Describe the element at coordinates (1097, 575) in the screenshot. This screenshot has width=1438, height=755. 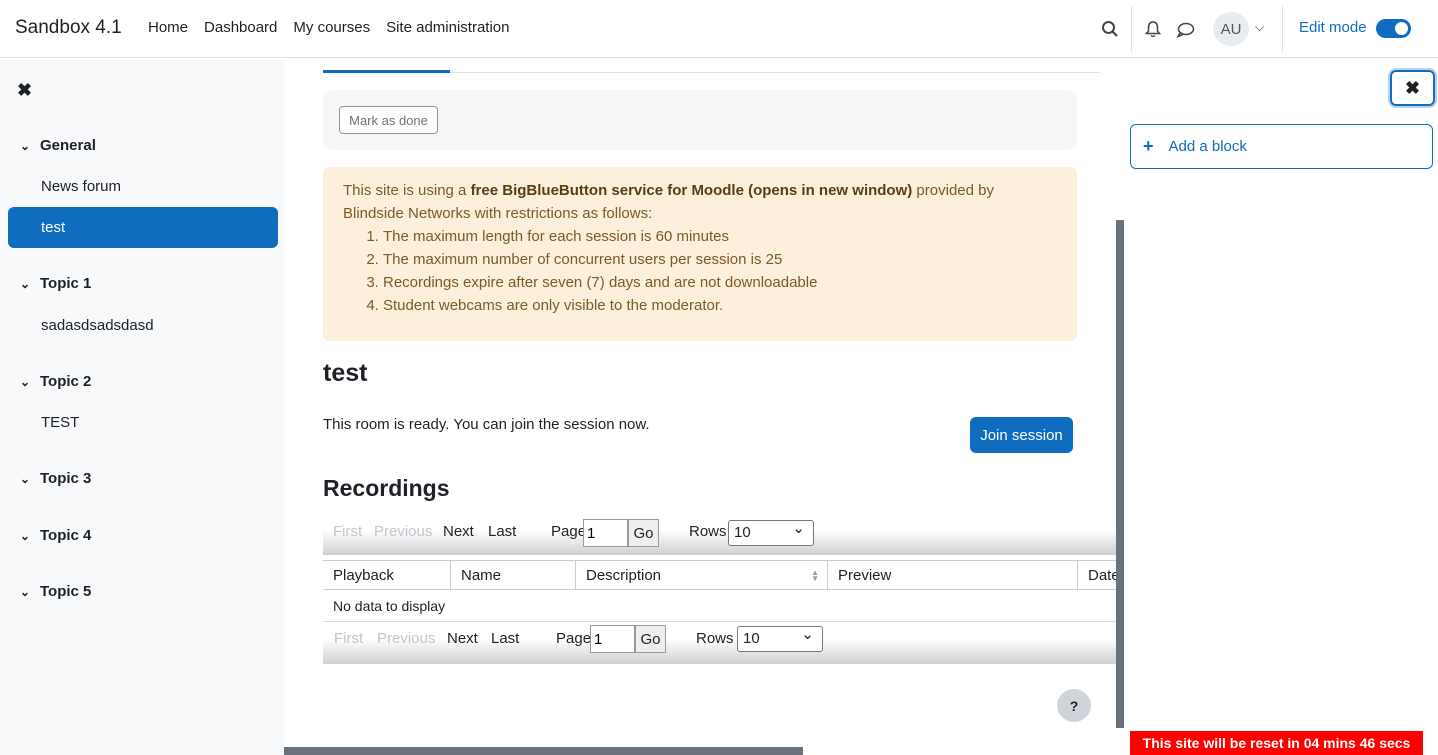
I see `column-header: Date` at that location.